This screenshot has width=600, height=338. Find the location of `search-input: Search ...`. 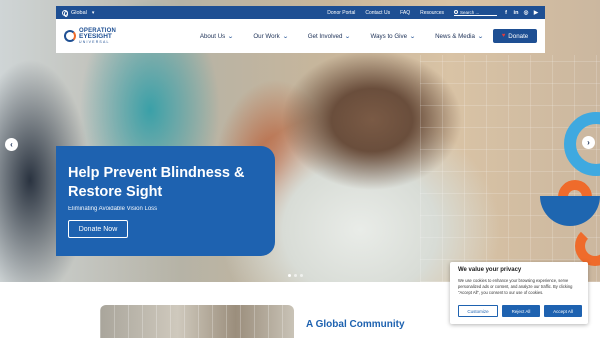

search-input: Search ... is located at coordinates (475, 12).